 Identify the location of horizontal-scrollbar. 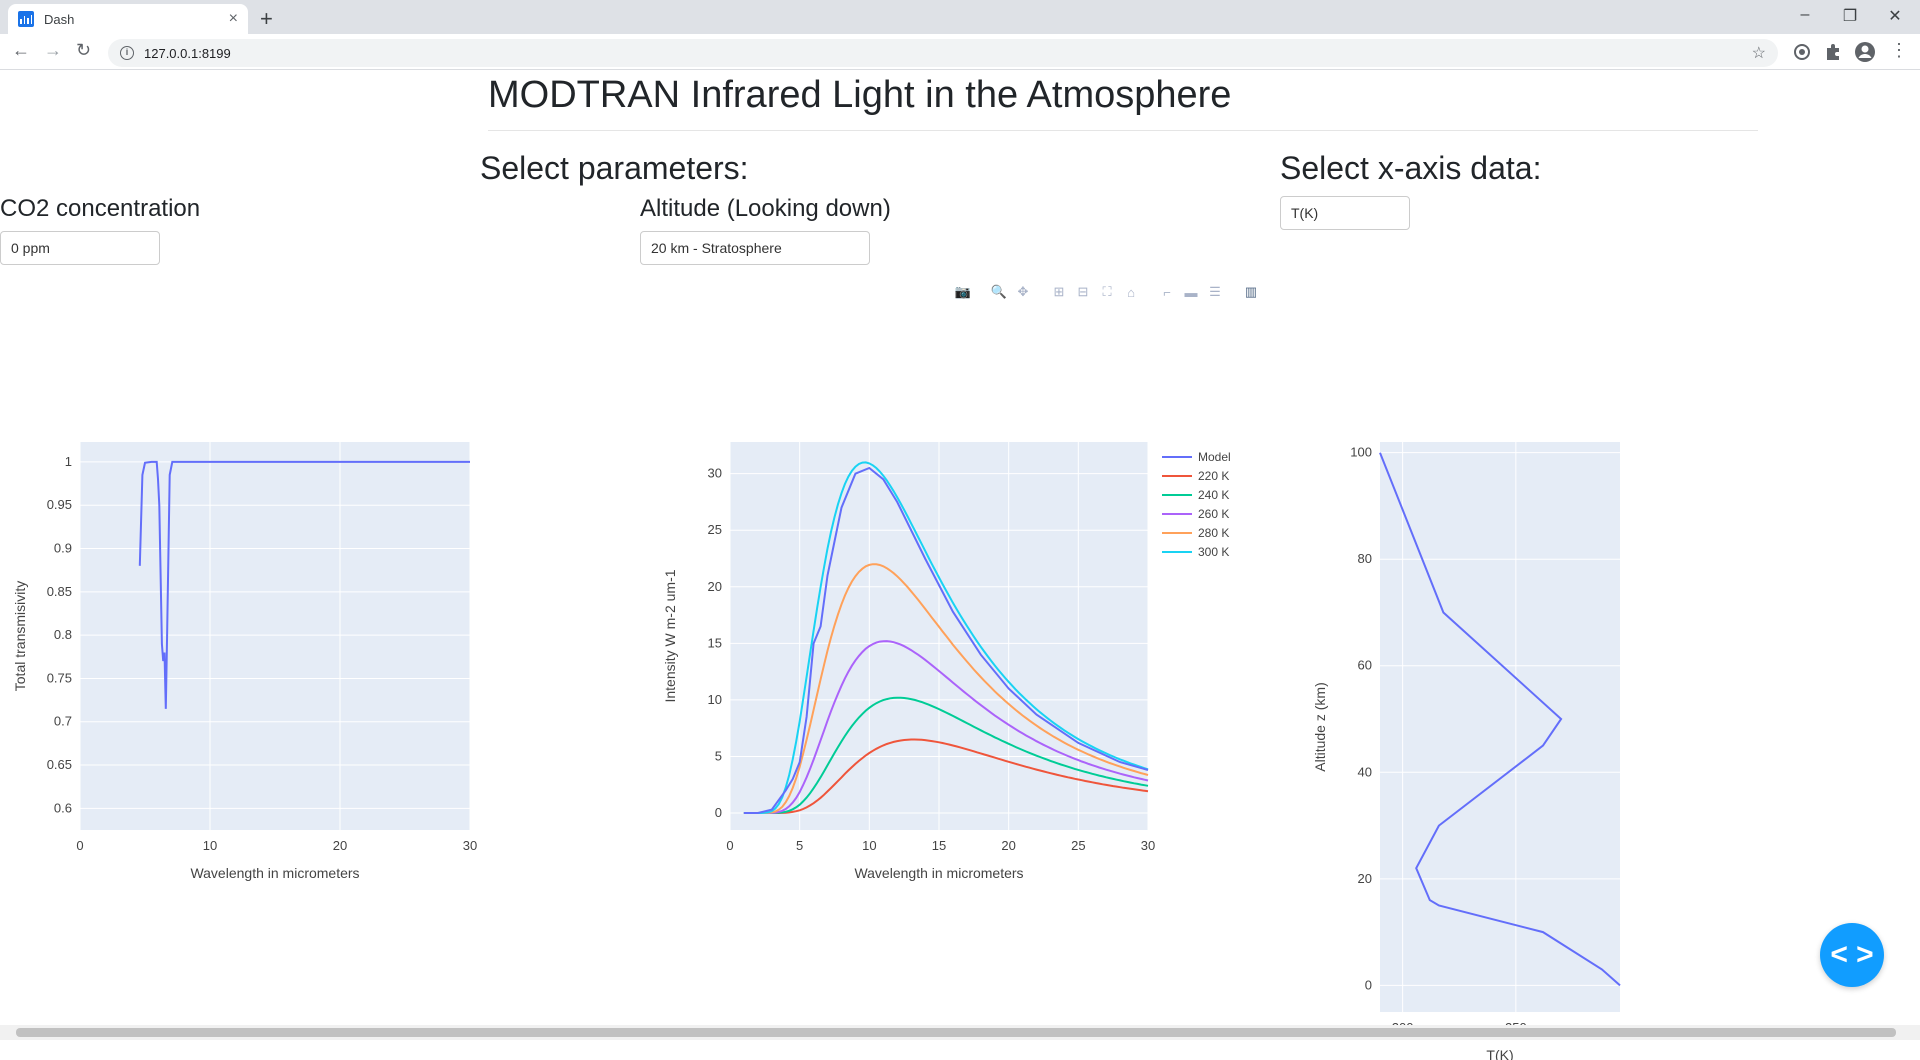
(960, 1032).